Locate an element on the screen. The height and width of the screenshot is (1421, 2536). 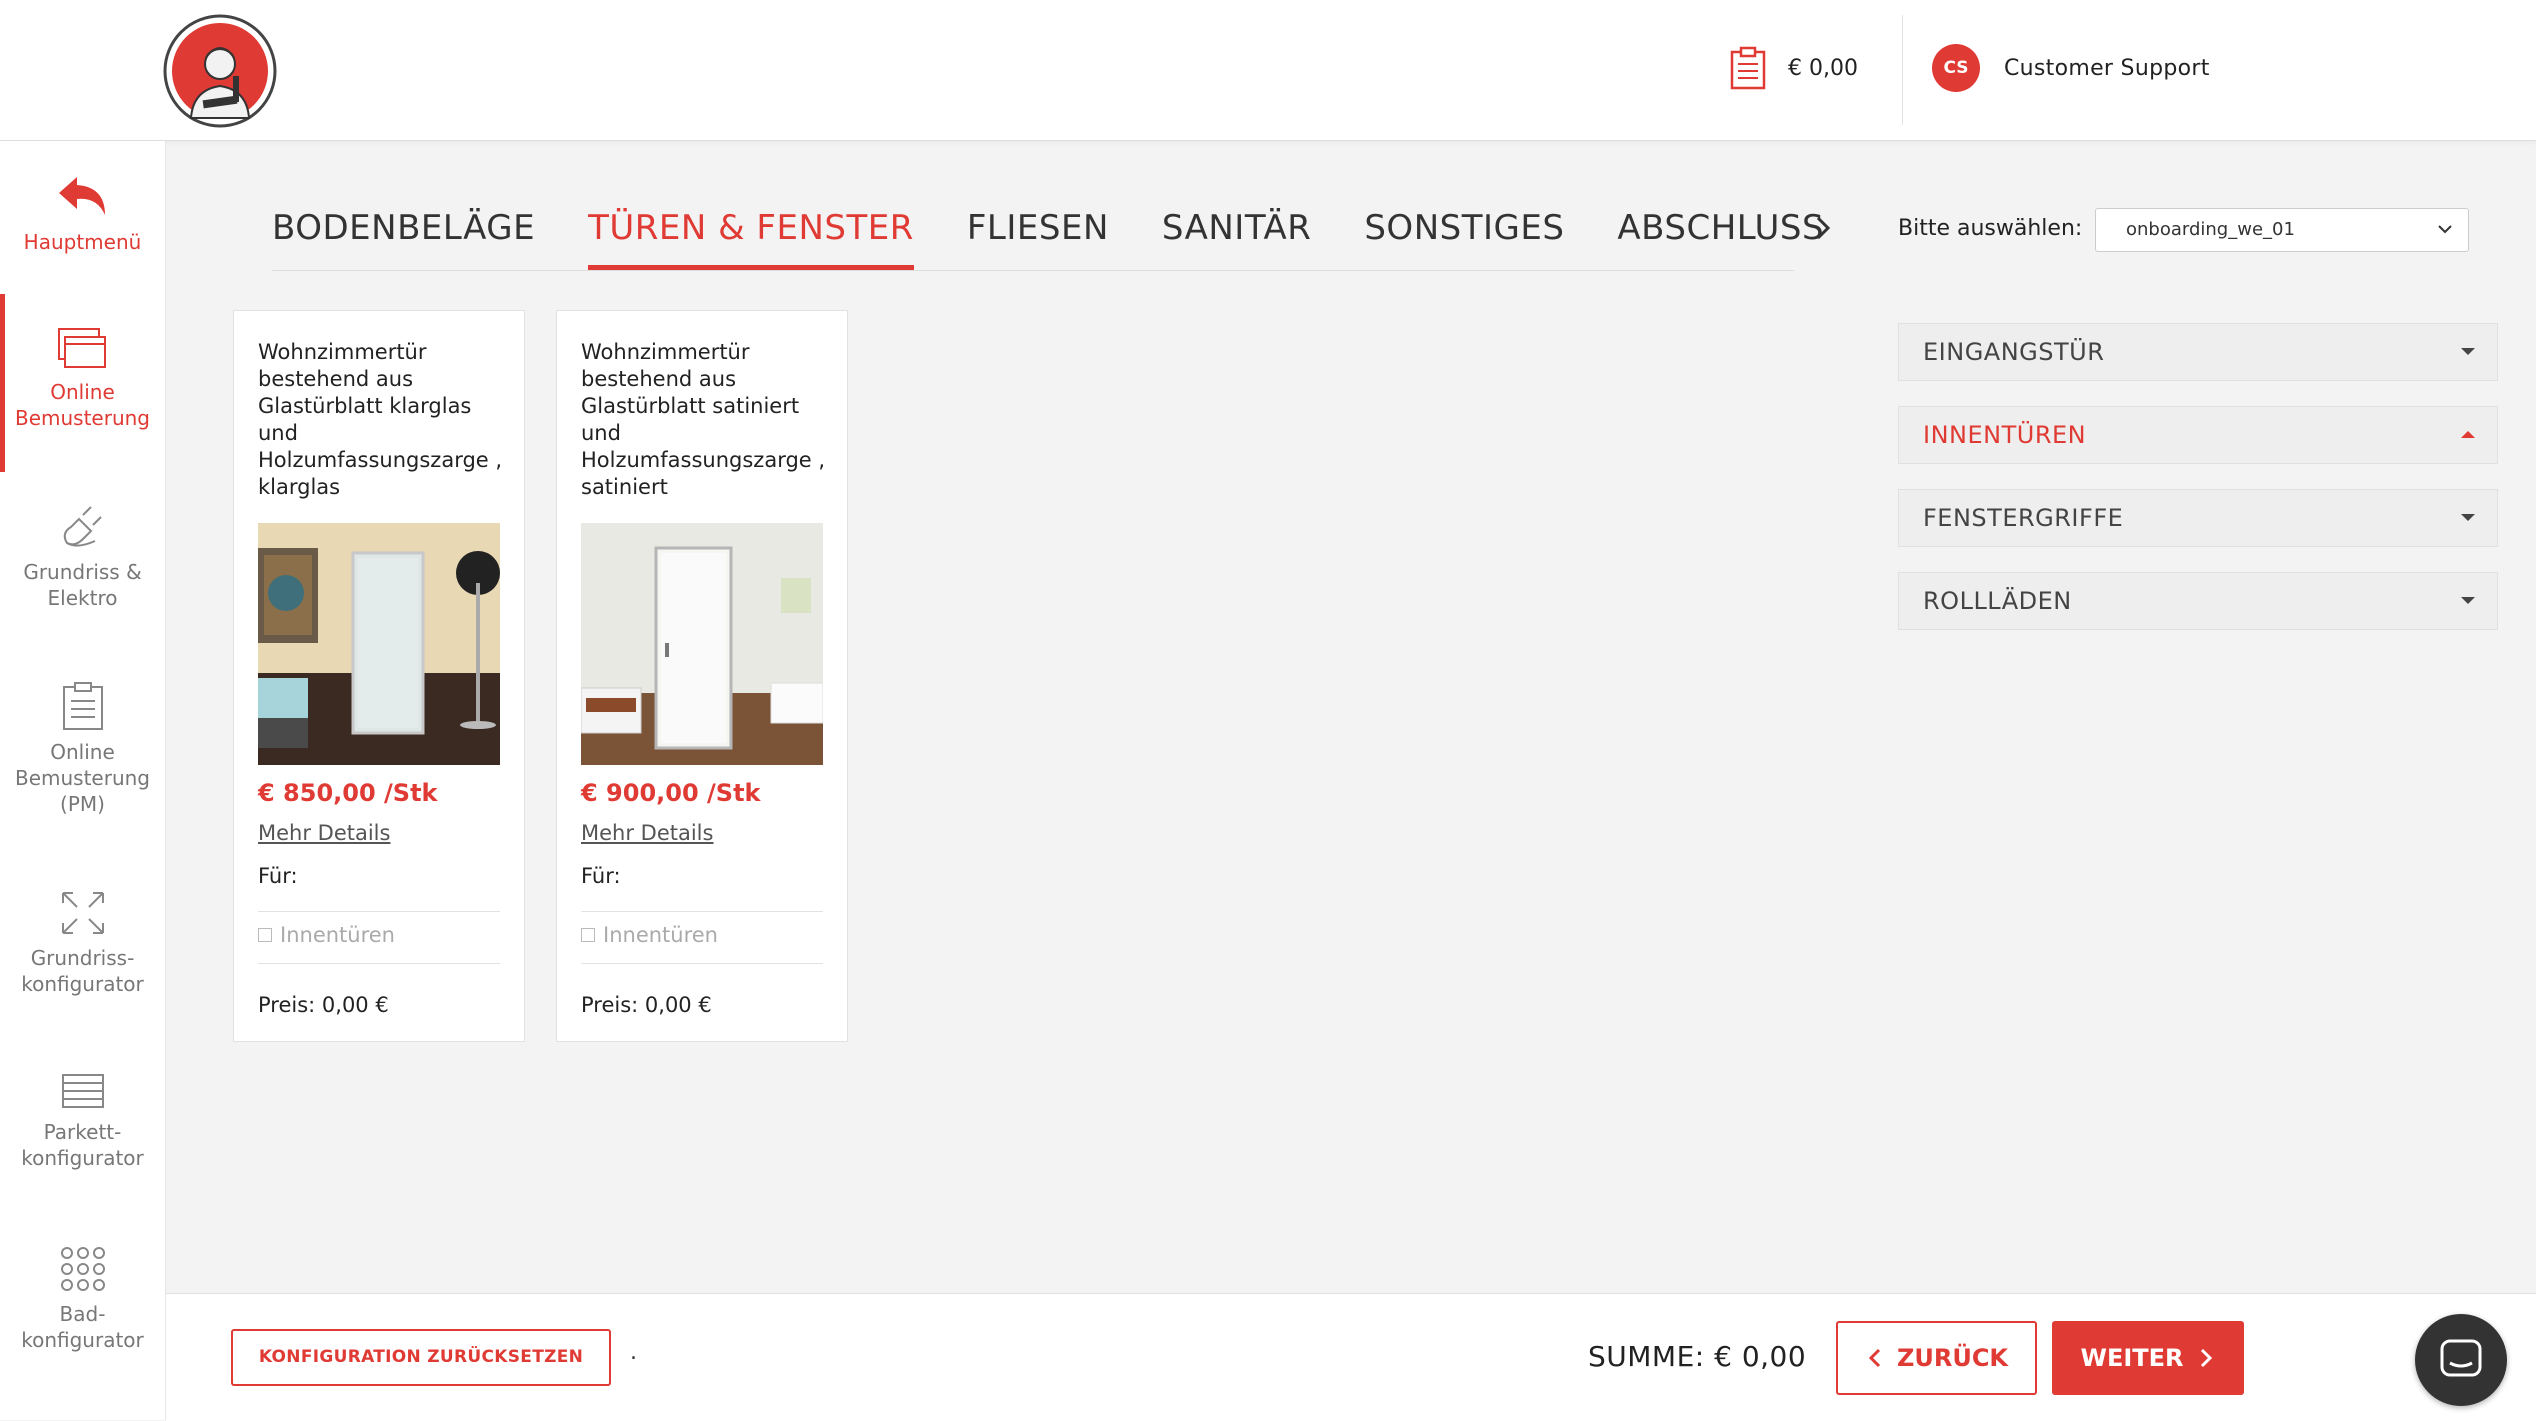
project-select: onboarding_we_01 is located at coordinates (2282, 230).